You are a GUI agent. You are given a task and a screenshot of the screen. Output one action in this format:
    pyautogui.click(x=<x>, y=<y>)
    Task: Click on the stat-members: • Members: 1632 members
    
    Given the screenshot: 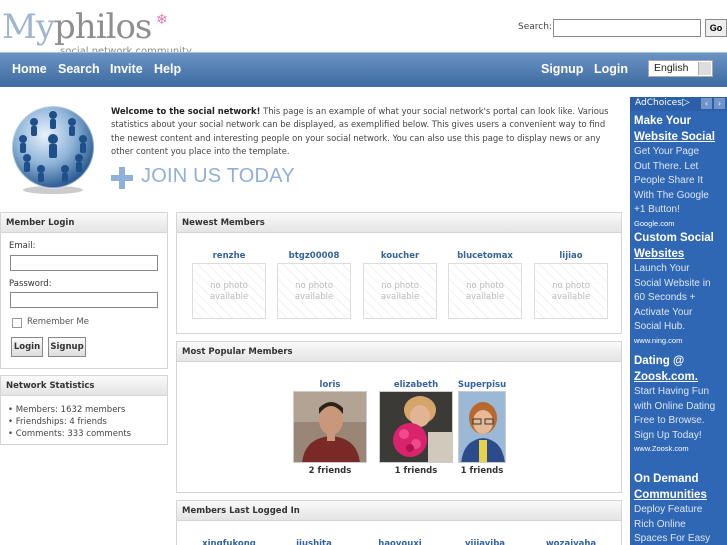 What is the action you would take?
    pyautogui.click(x=67, y=410)
    